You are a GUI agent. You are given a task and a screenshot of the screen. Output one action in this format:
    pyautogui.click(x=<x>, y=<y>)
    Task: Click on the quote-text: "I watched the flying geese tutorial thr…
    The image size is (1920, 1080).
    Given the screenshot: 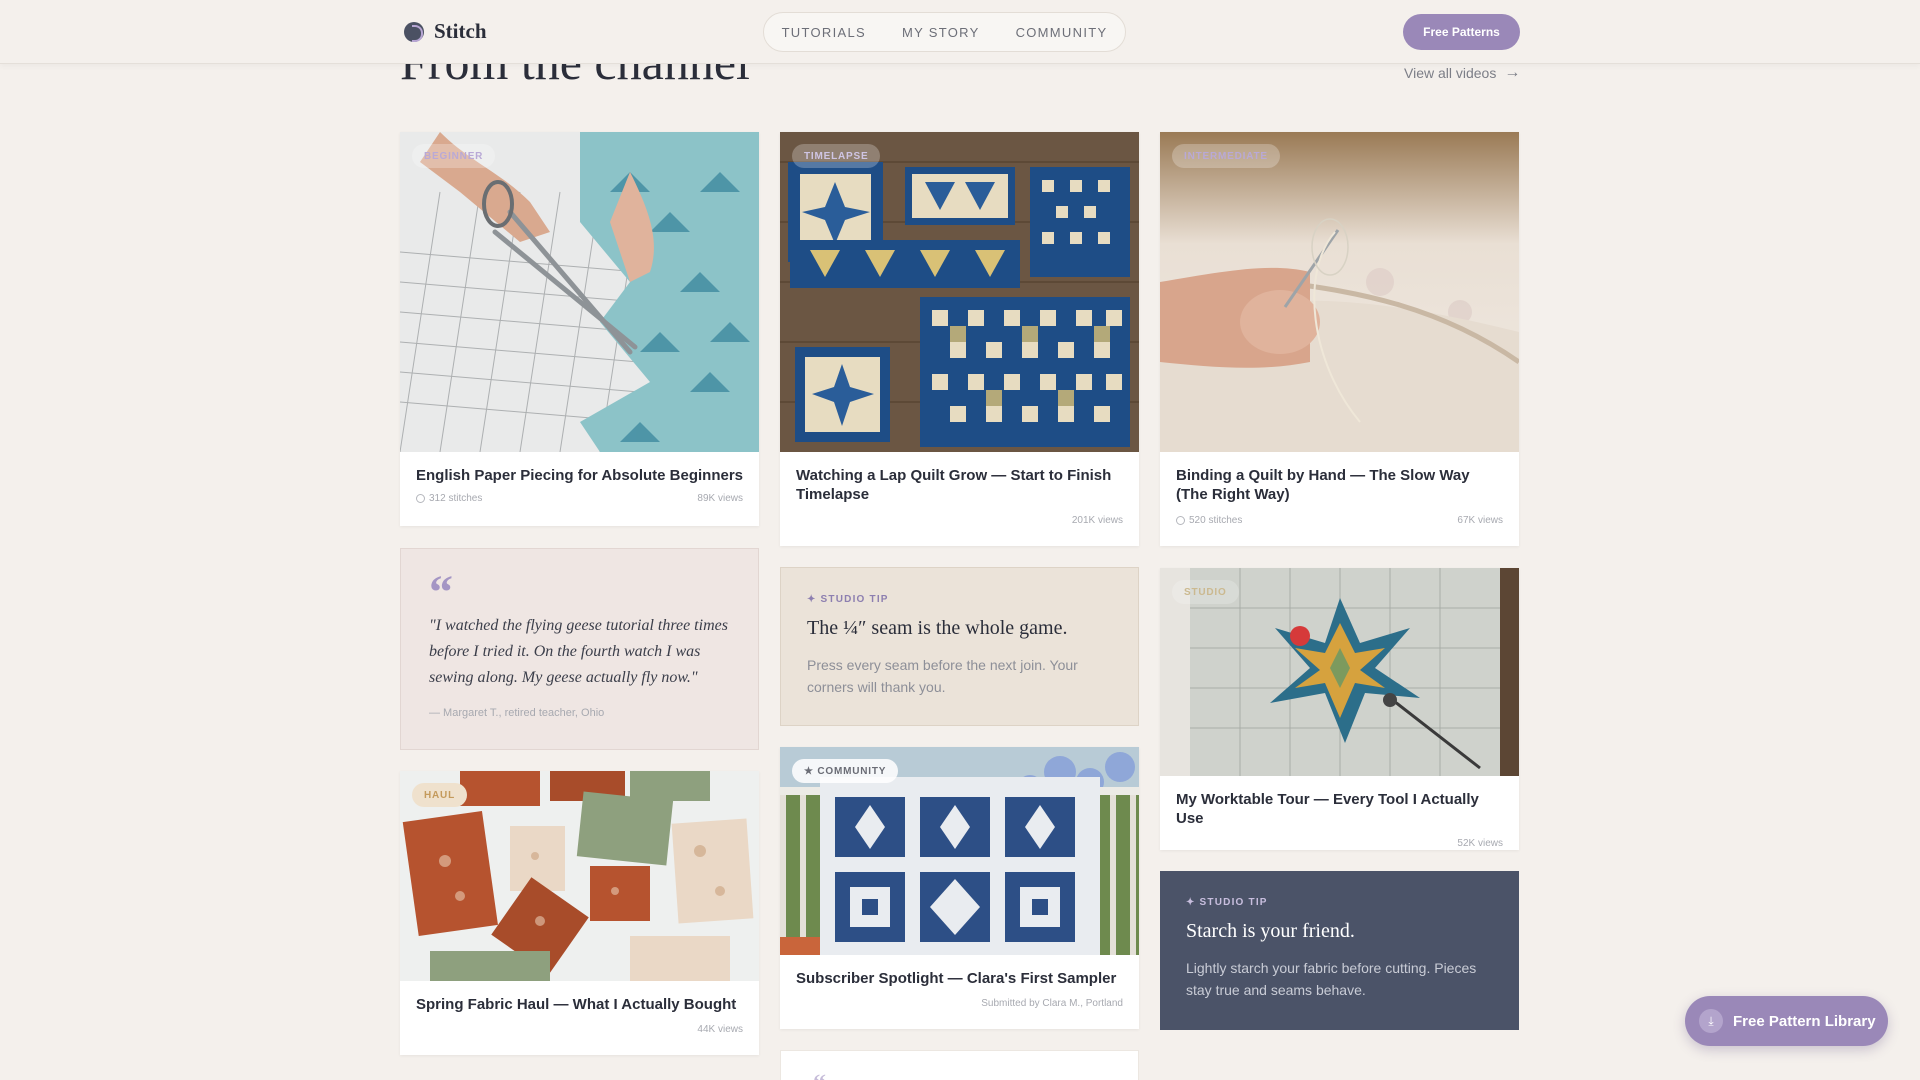 What is the action you would take?
    pyautogui.click(x=578, y=651)
    